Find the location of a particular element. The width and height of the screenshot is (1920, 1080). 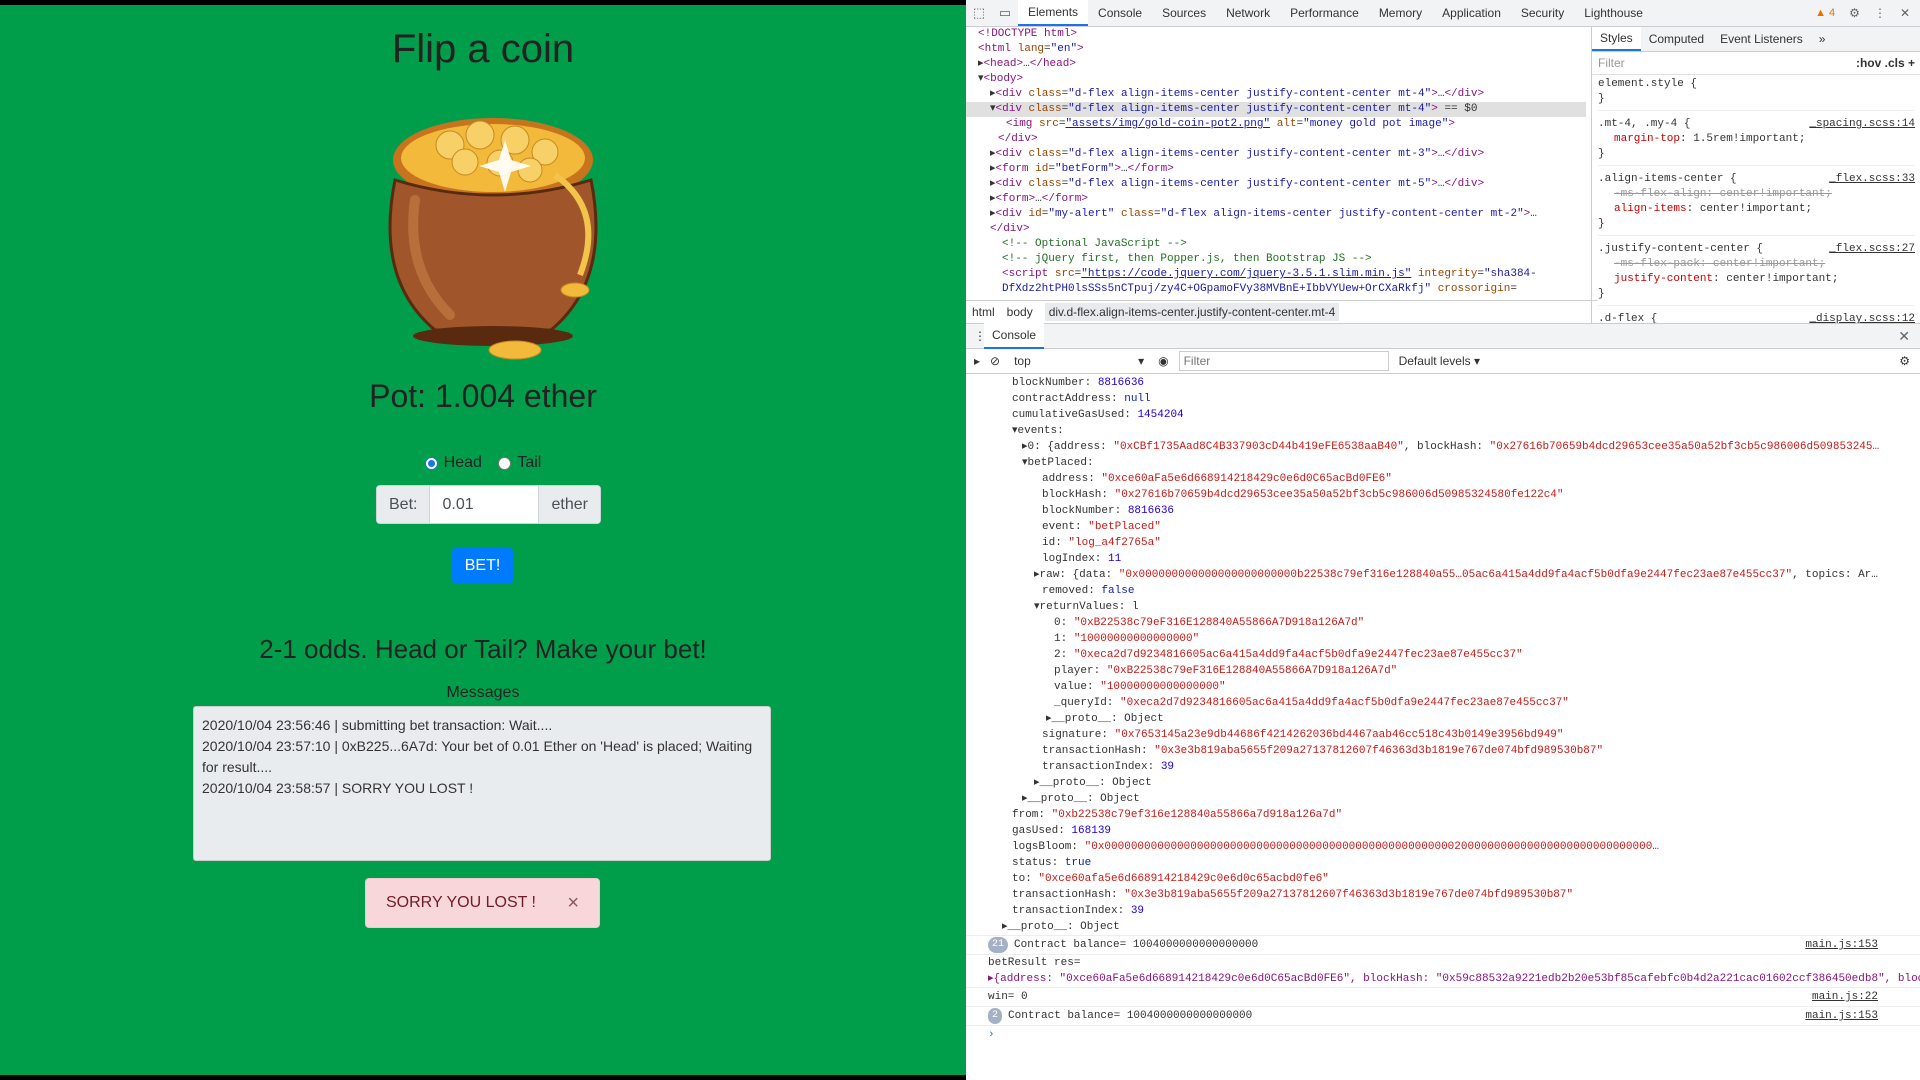

bet-suffix: ether is located at coordinates (569, 504).